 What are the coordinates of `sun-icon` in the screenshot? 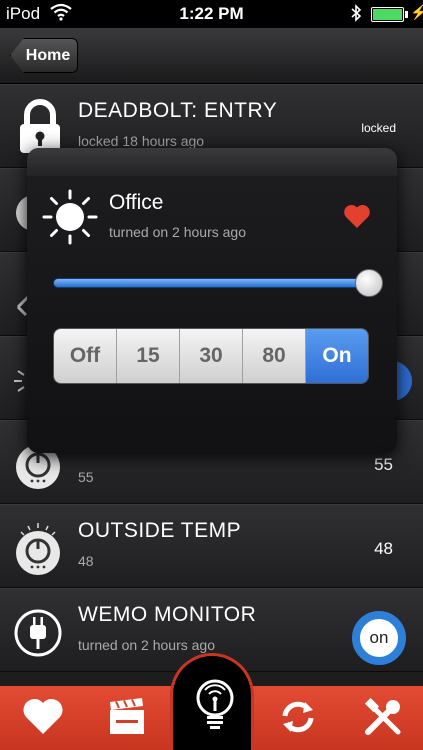 It's located at (70, 217).